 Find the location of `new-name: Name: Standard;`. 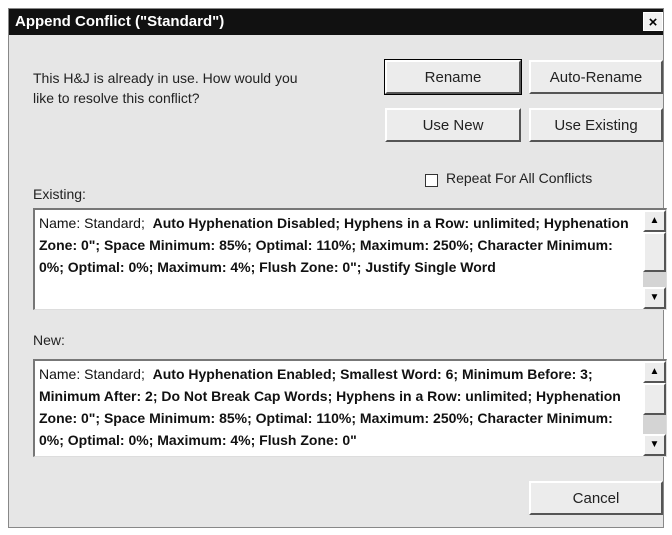

new-name: Name: Standard; is located at coordinates (92, 374).